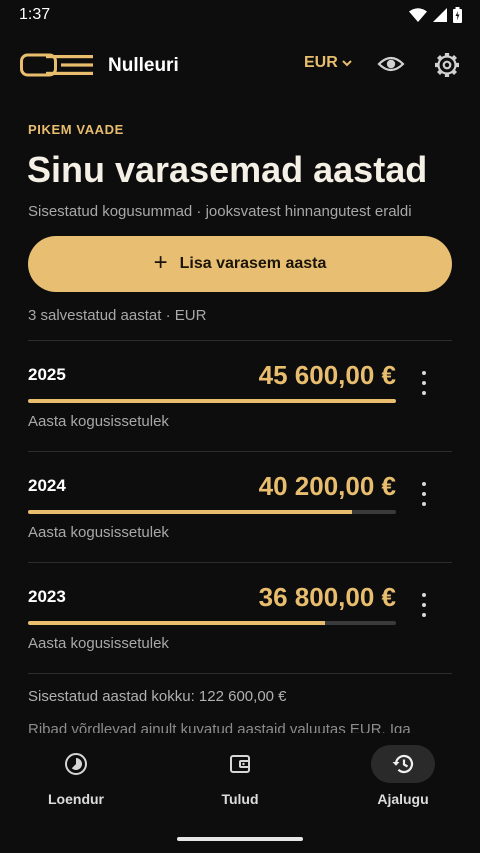 The height and width of the screenshot is (853, 480). I want to click on nav-label: Tulud, so click(240, 799).